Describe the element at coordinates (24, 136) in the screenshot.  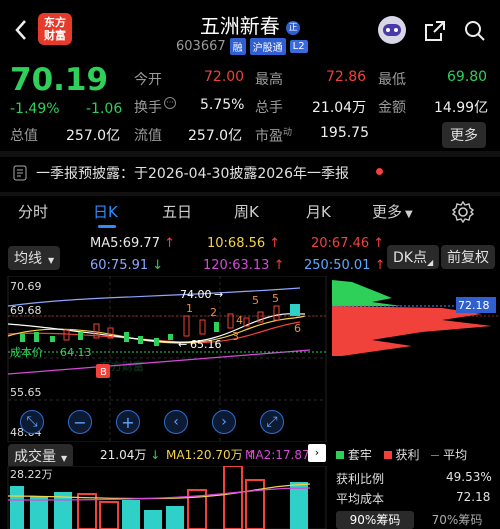
I see `total-mv-label: 总值` at that location.